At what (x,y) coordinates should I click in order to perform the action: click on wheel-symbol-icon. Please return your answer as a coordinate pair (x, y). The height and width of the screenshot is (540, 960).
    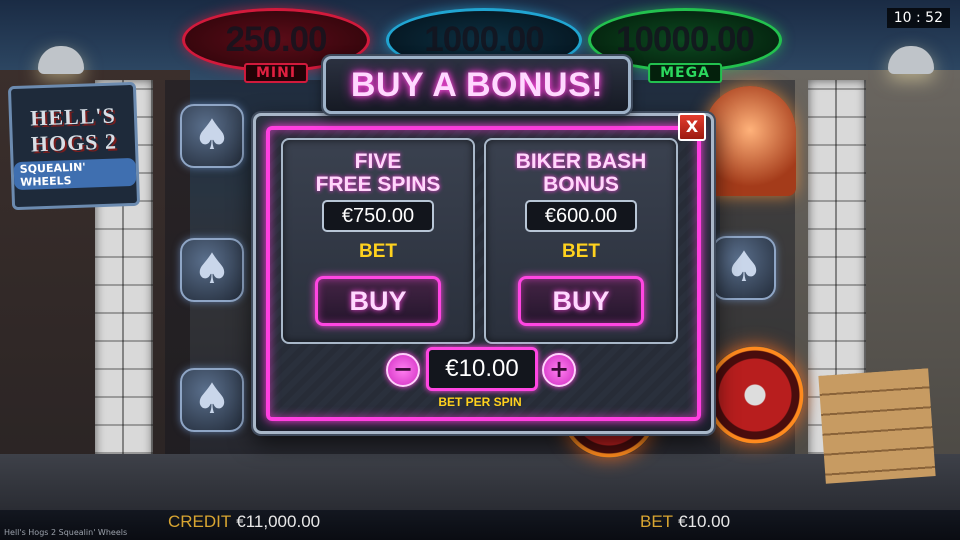
    Looking at the image, I should click on (755, 395).